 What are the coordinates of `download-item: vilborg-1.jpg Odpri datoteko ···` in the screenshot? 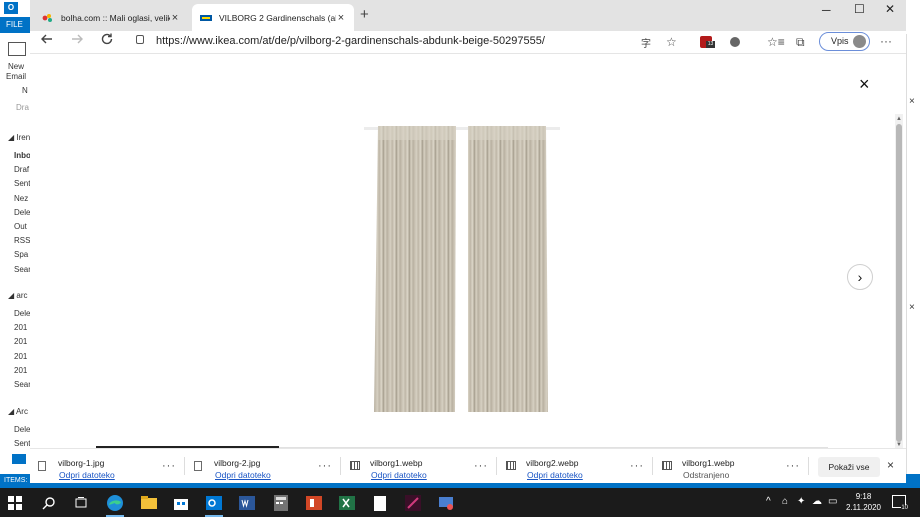 It's located at (108, 466).